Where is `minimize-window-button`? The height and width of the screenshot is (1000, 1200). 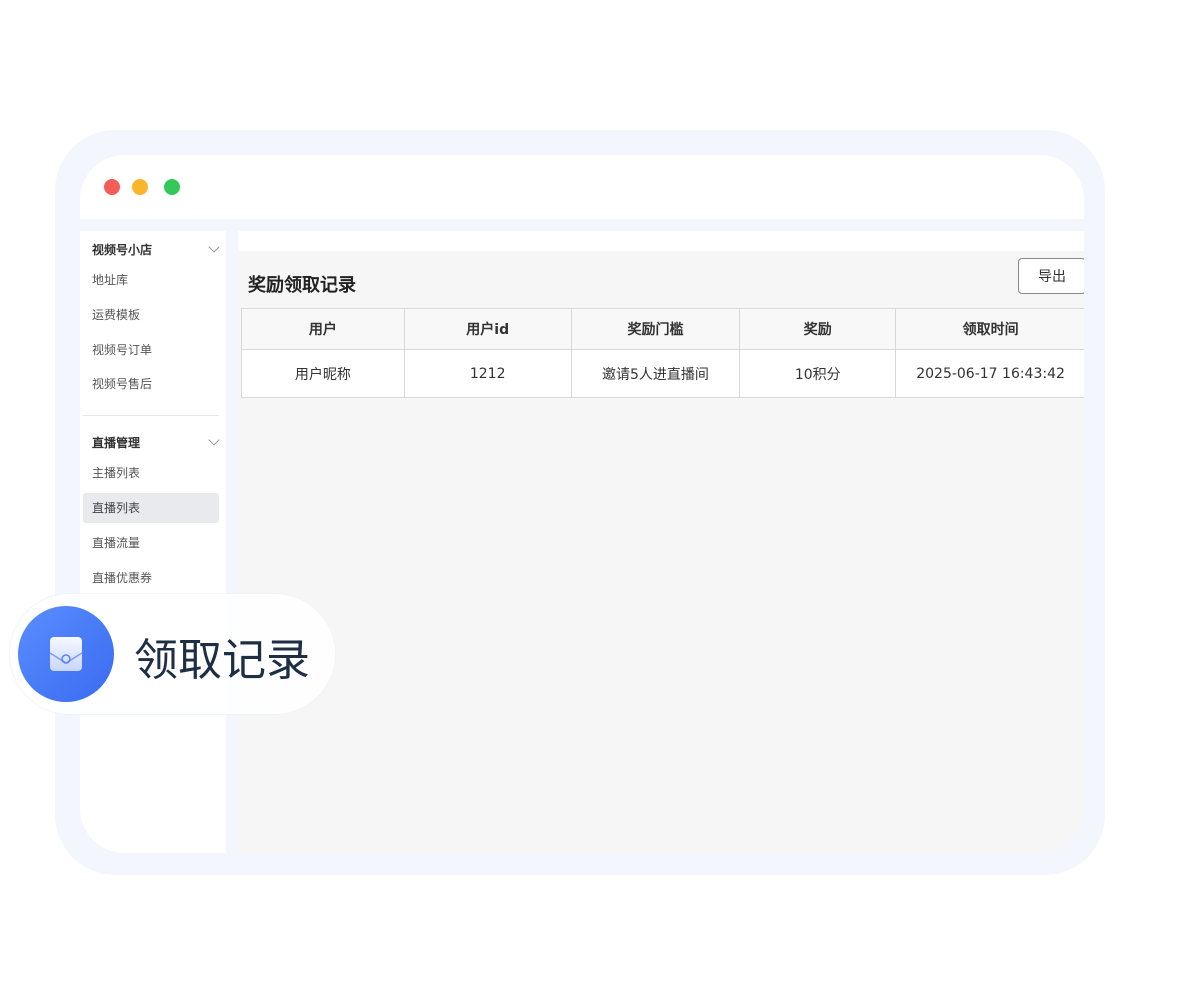 minimize-window-button is located at coordinates (140, 187).